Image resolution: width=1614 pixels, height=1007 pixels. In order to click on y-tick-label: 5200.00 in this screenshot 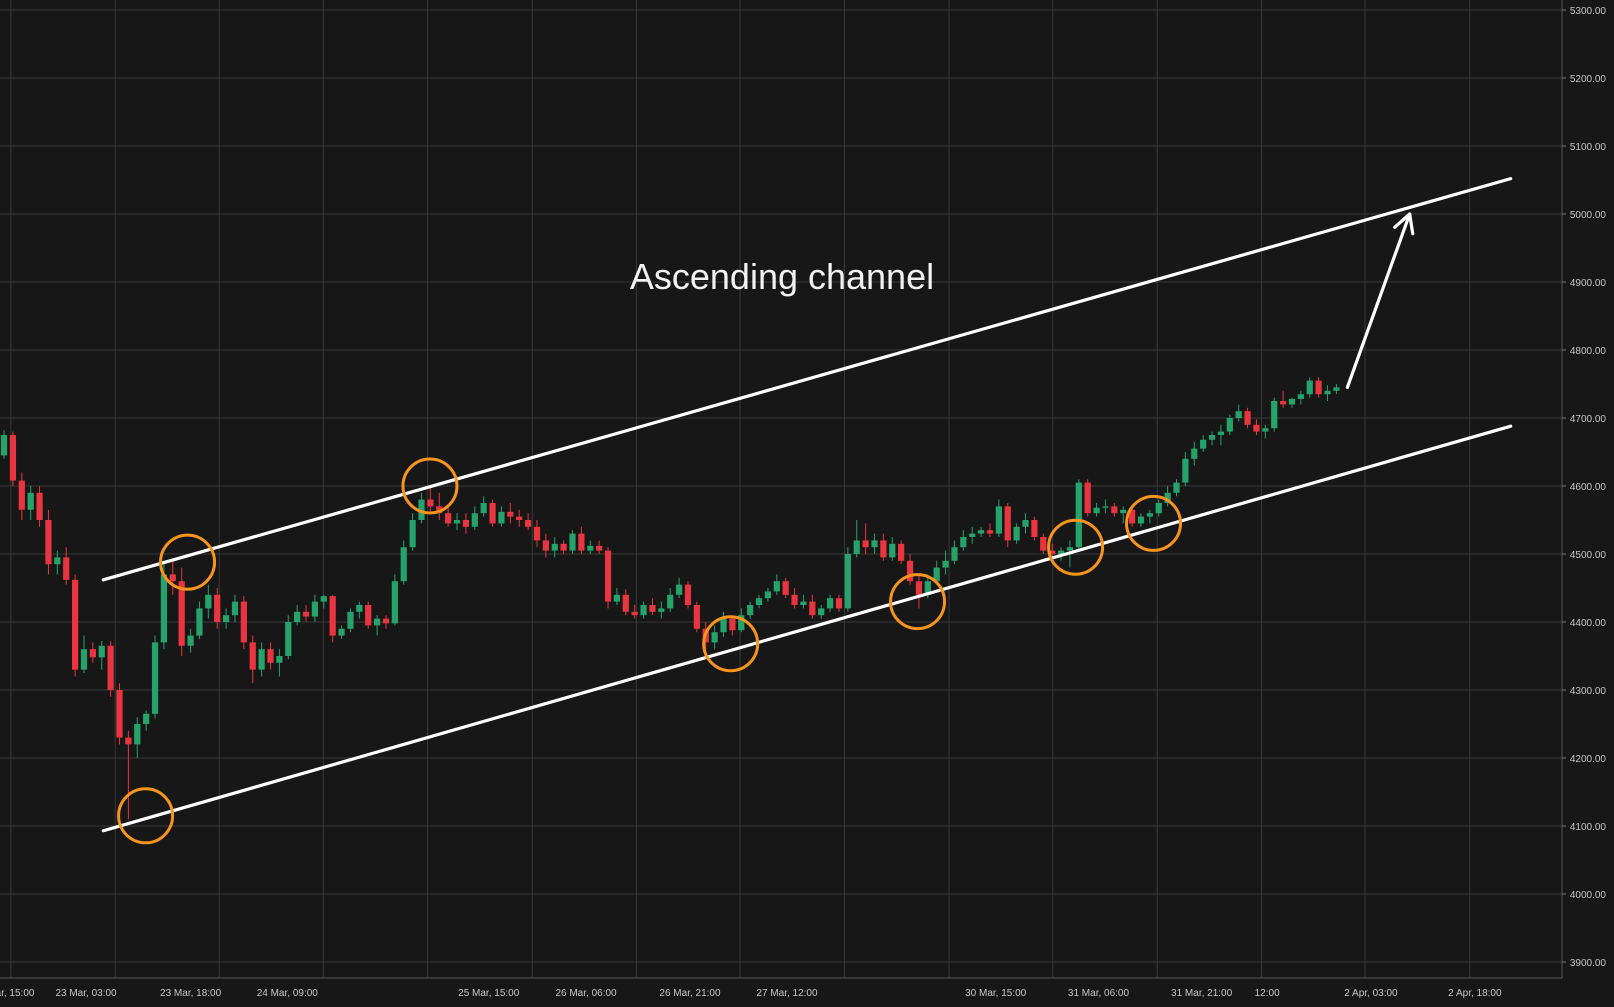, I will do `click(1588, 79)`.